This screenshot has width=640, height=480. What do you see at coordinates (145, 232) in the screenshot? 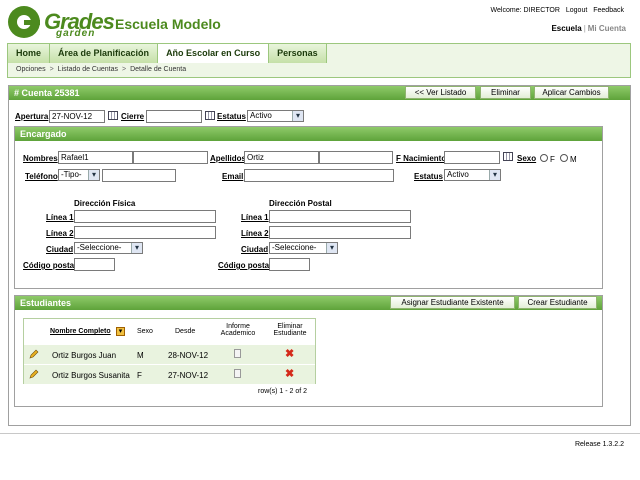
I see `fisica-linea2-input` at bounding box center [145, 232].